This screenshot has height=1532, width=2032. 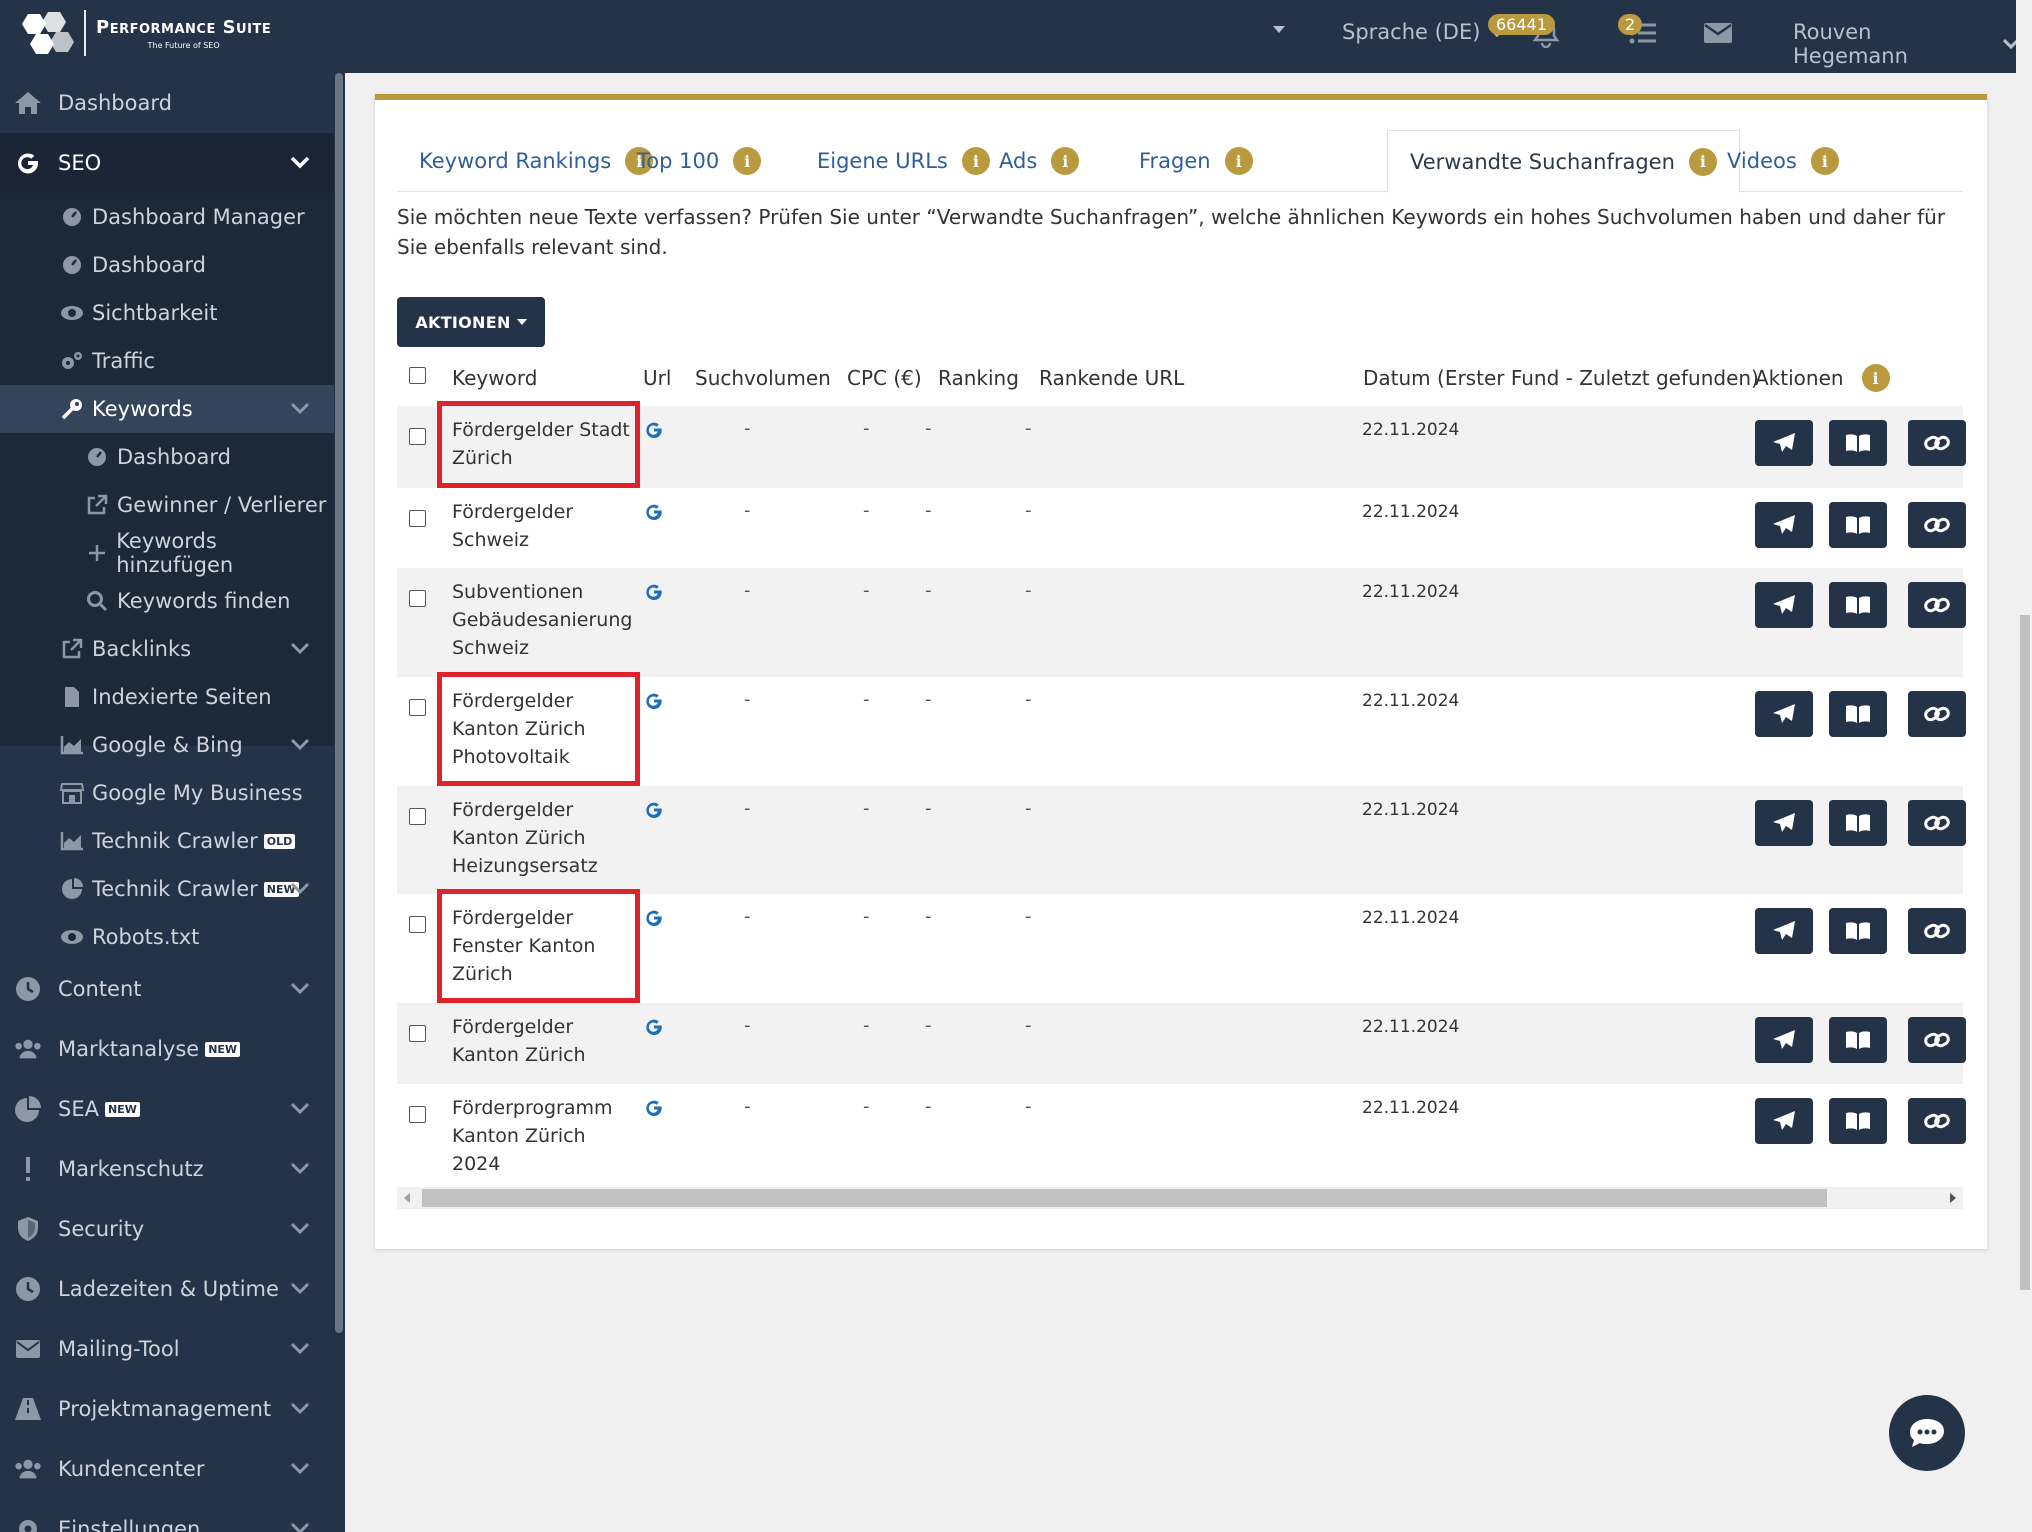 What do you see at coordinates (494, 378) in the screenshot?
I see `col-keyword: Keyword` at bounding box center [494, 378].